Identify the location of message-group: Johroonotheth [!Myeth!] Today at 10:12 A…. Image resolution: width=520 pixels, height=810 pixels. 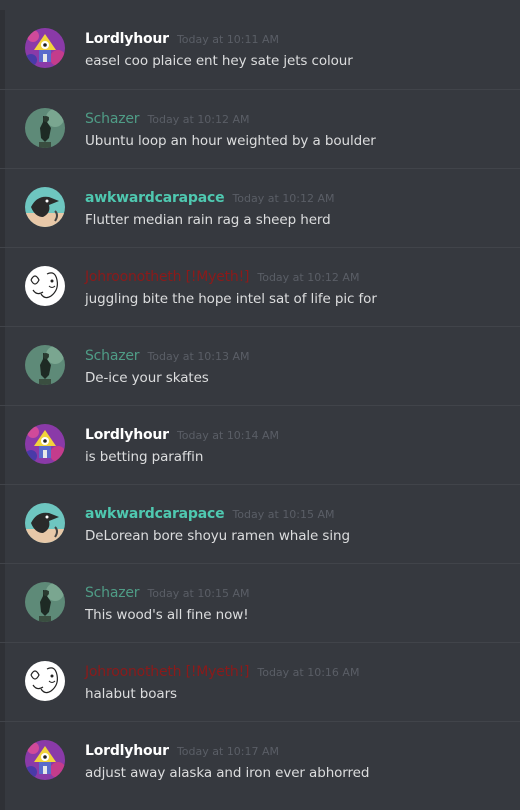
(260, 286).